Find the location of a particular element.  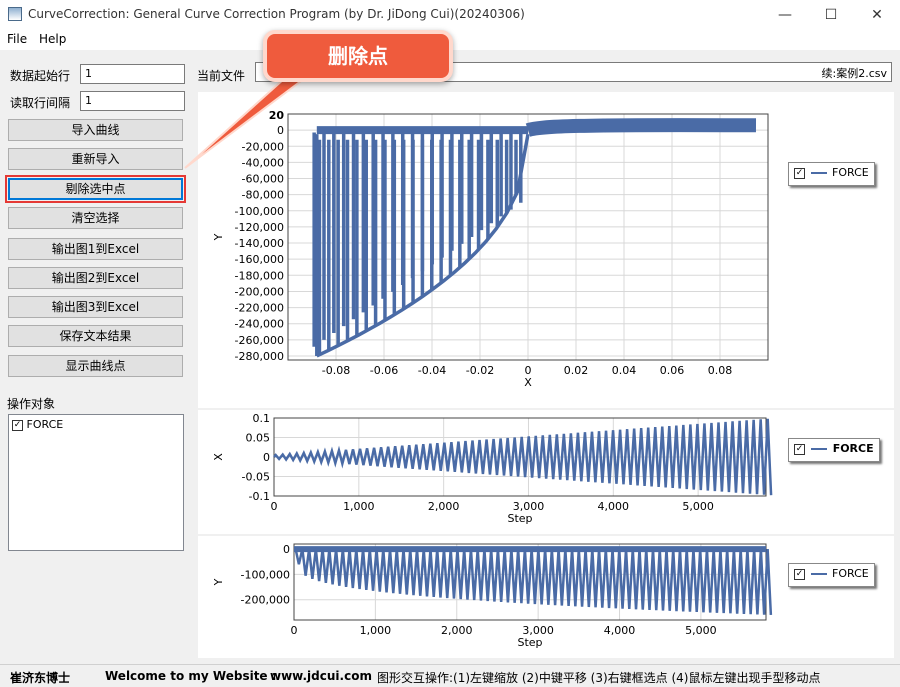

y-tick-label: 0.05 is located at coordinates (258, 438).